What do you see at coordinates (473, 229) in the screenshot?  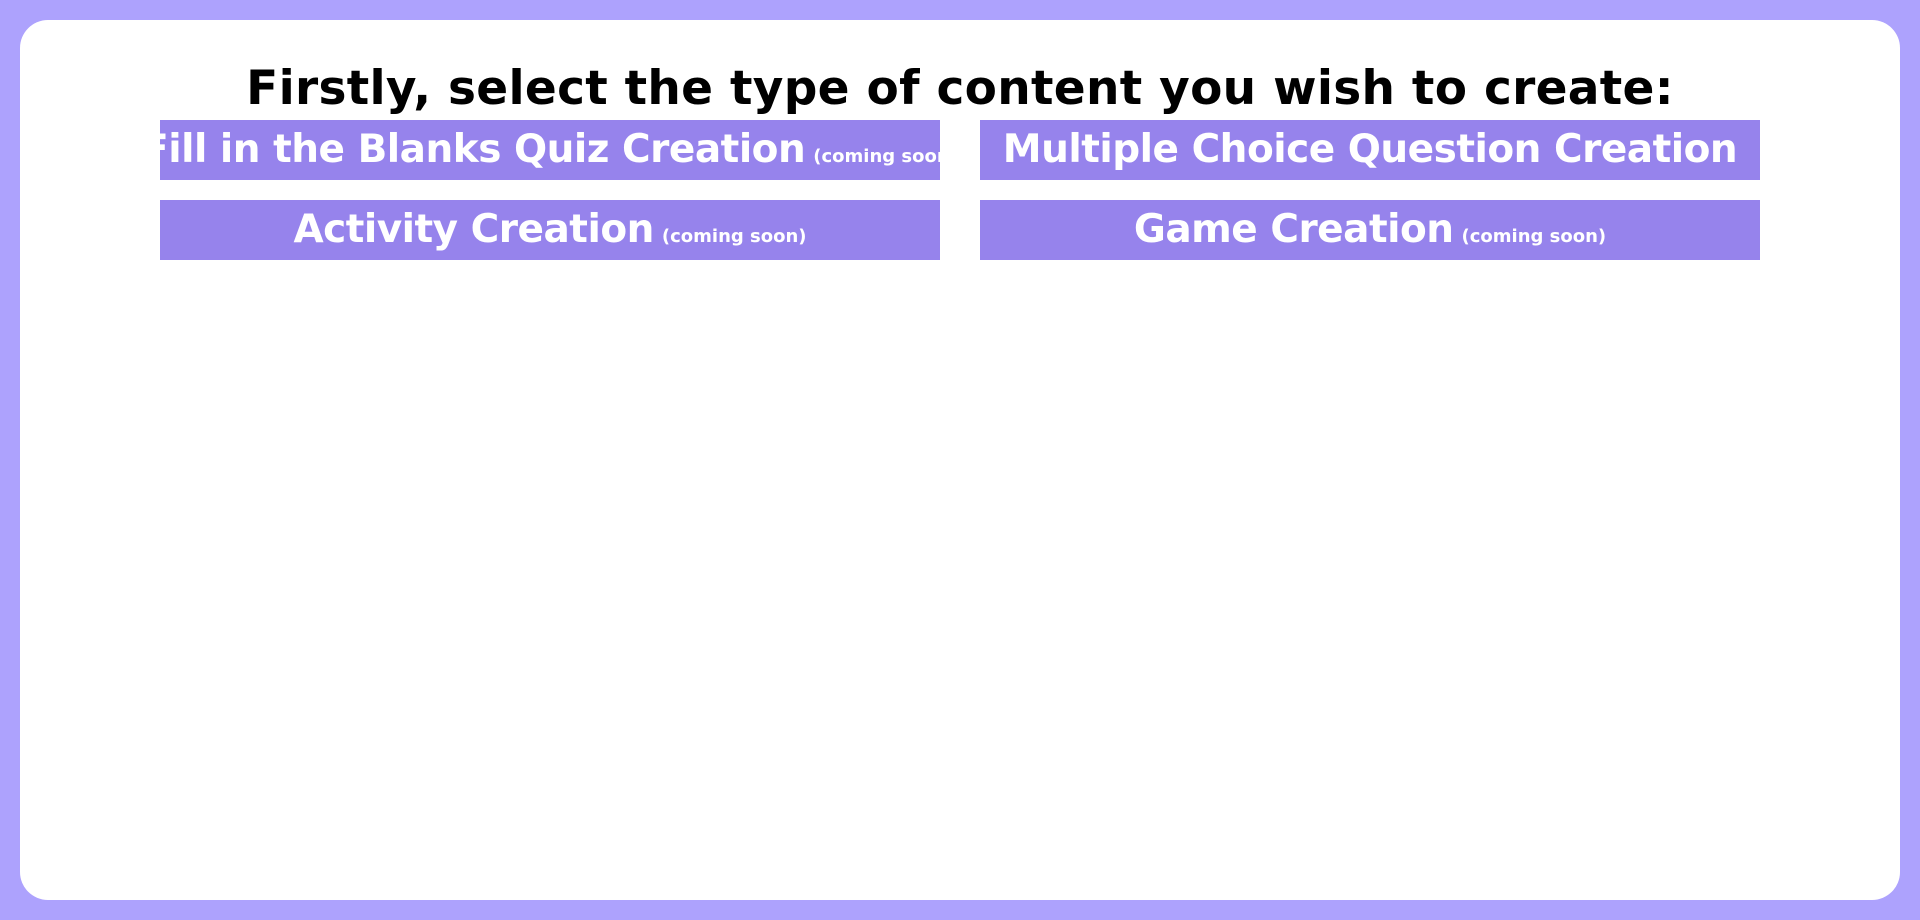 I see `option-label: Activity Creation` at bounding box center [473, 229].